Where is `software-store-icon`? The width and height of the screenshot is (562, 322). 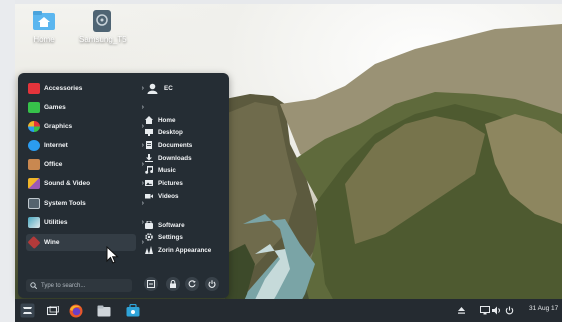 software-store-icon is located at coordinates (132, 310).